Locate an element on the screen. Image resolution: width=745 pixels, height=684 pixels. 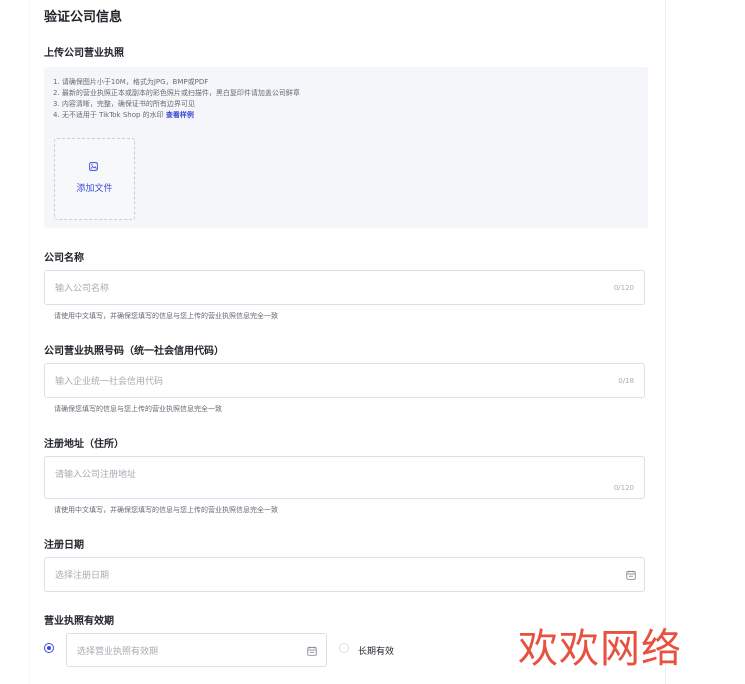
requirement-4: 4. 无不适用于 TikTok Shop 的水印 is located at coordinates (108, 115).